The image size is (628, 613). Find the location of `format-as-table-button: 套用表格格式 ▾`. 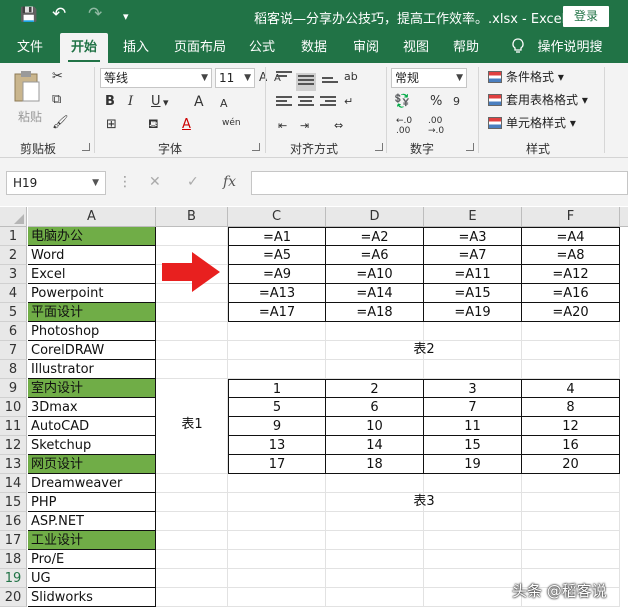

format-as-table-button: 套用表格格式 ▾ is located at coordinates (538, 100).